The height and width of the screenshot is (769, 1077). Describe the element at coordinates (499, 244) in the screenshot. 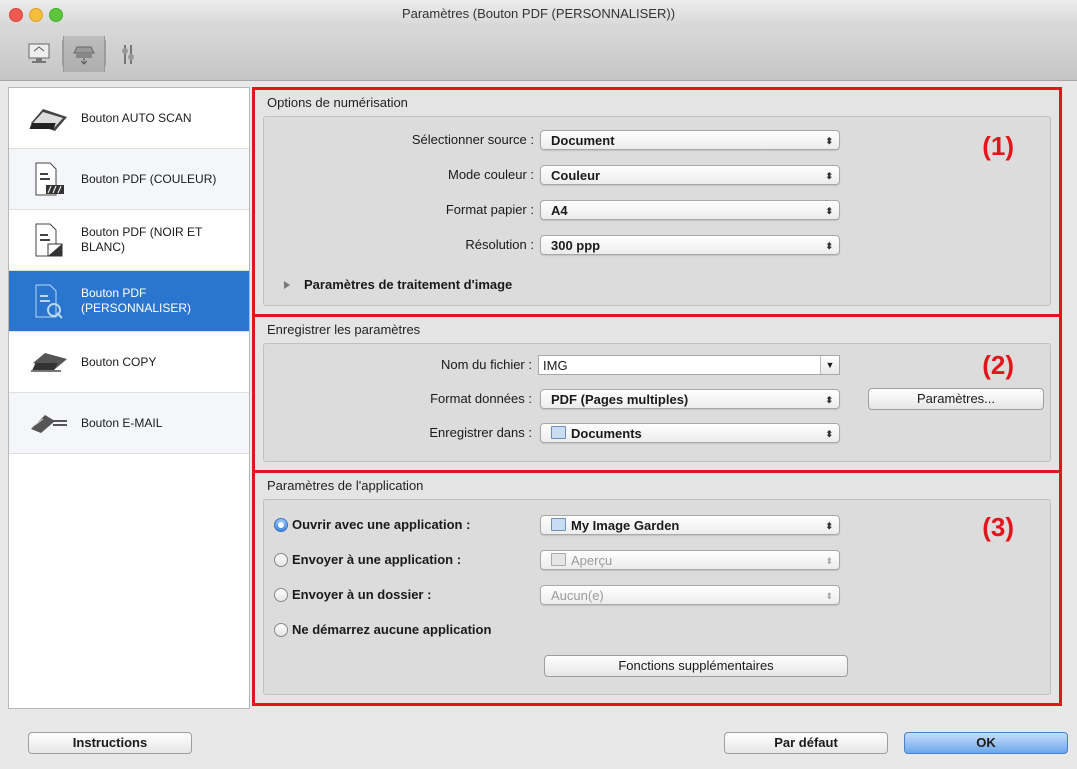

I see `resolution-label: Résolution :` at that location.